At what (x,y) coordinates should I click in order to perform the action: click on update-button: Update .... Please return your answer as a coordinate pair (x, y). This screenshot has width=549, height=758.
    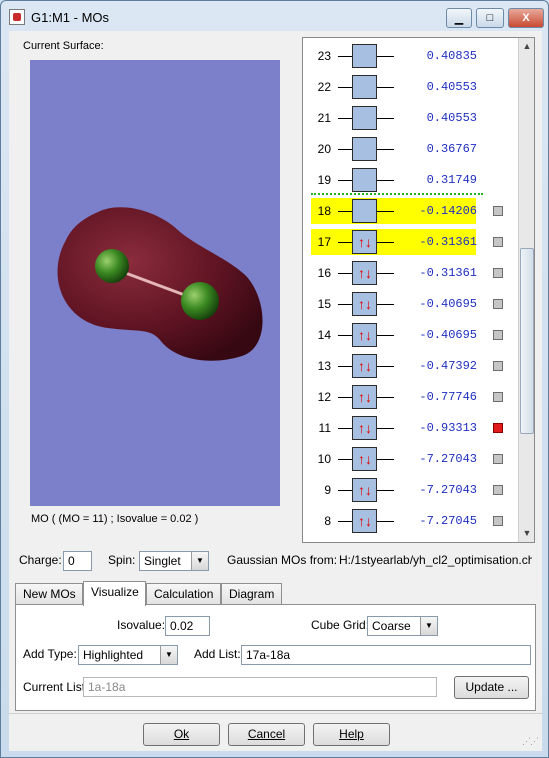
    Looking at the image, I should click on (491, 687).